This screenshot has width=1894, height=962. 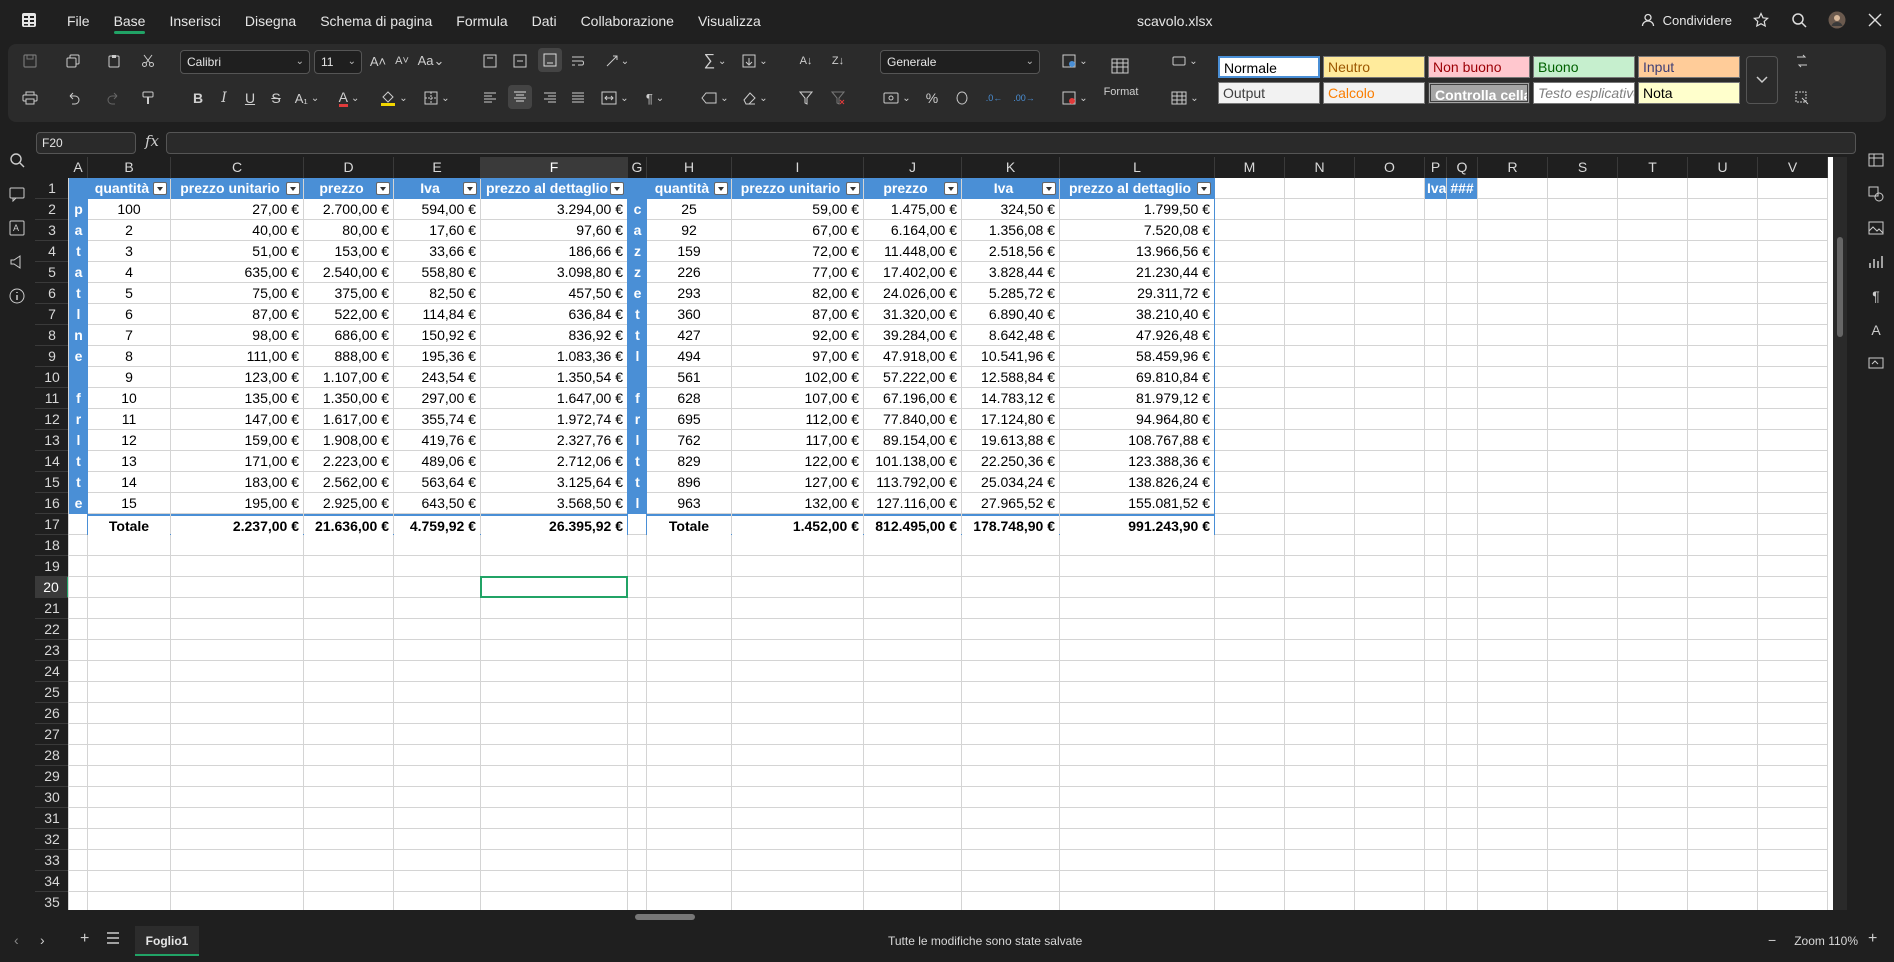 What do you see at coordinates (270, 20) in the screenshot?
I see `menu-disegna: Disegna` at bounding box center [270, 20].